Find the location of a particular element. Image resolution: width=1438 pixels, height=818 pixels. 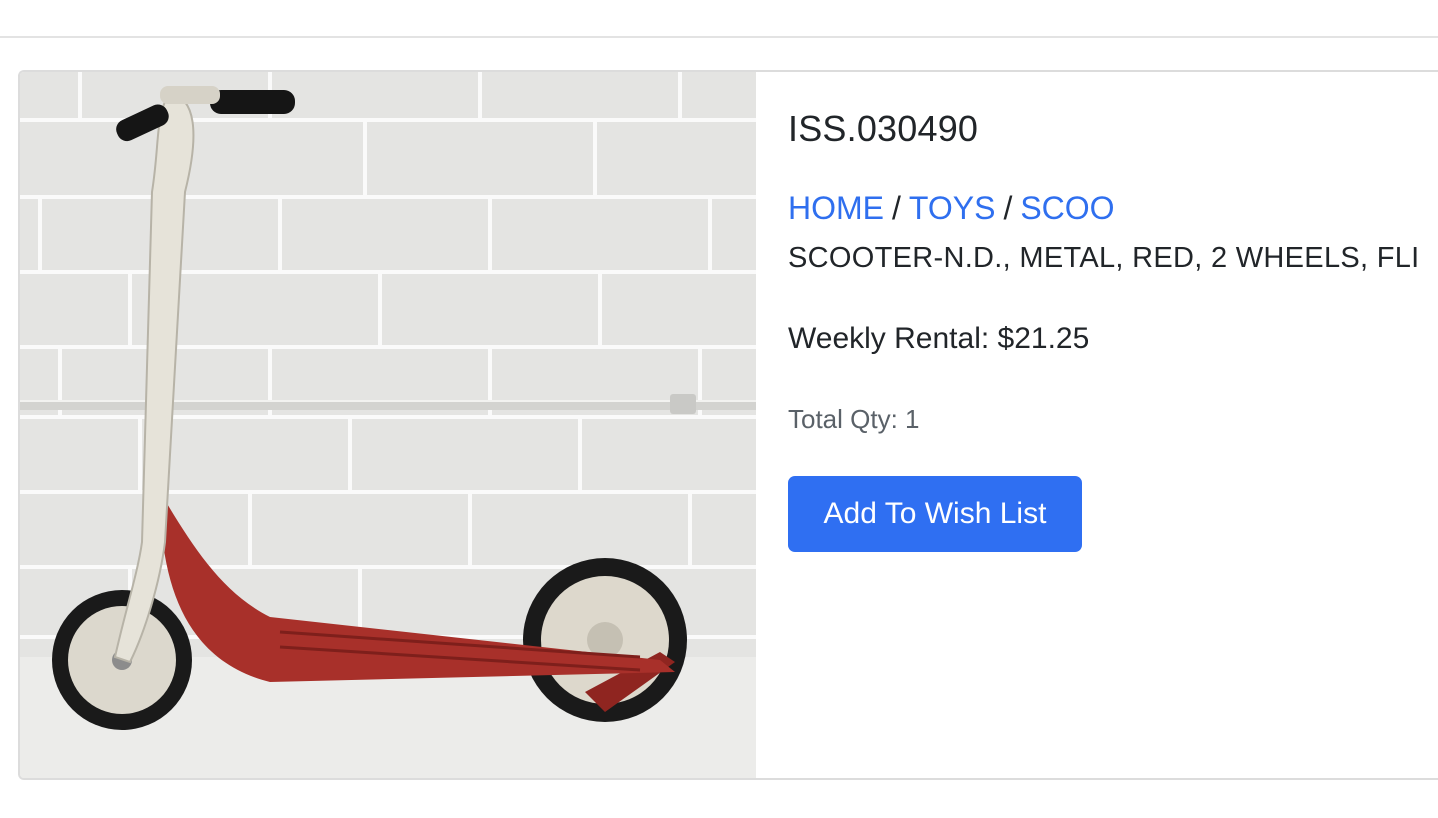

total-quantity: Total Qty: 1 is located at coordinates (854, 419).